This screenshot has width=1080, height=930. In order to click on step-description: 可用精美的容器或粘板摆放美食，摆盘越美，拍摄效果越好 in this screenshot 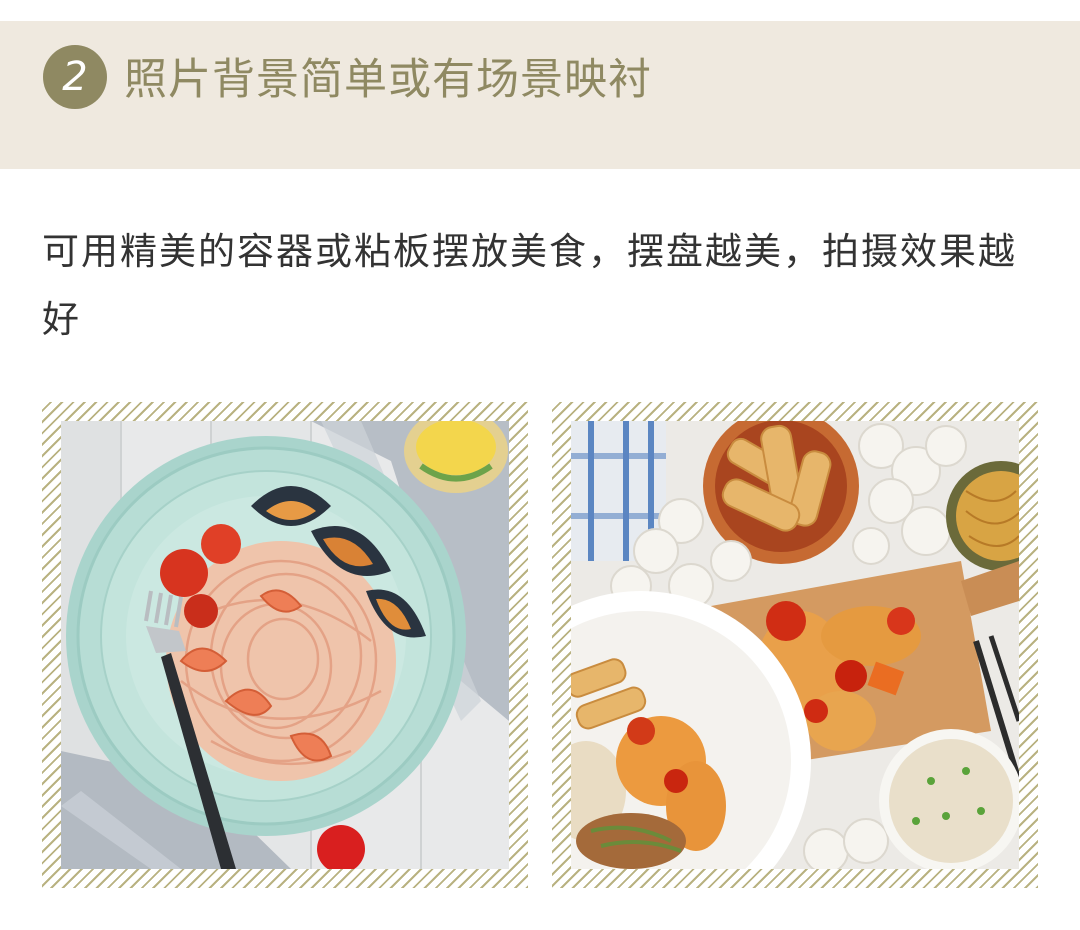, I will do `click(529, 285)`.